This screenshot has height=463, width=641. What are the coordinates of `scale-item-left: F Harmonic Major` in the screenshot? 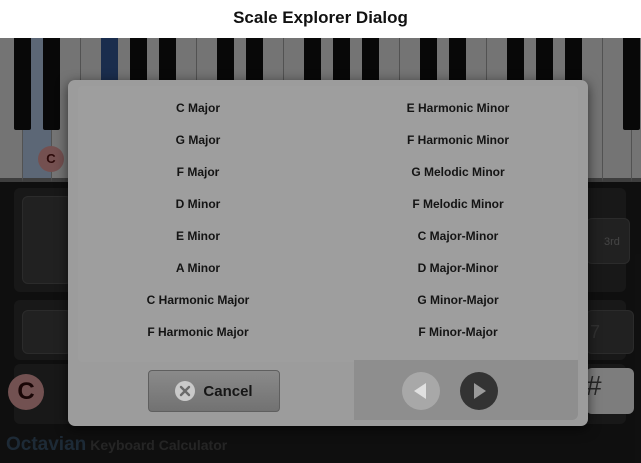 It's located at (198, 332).